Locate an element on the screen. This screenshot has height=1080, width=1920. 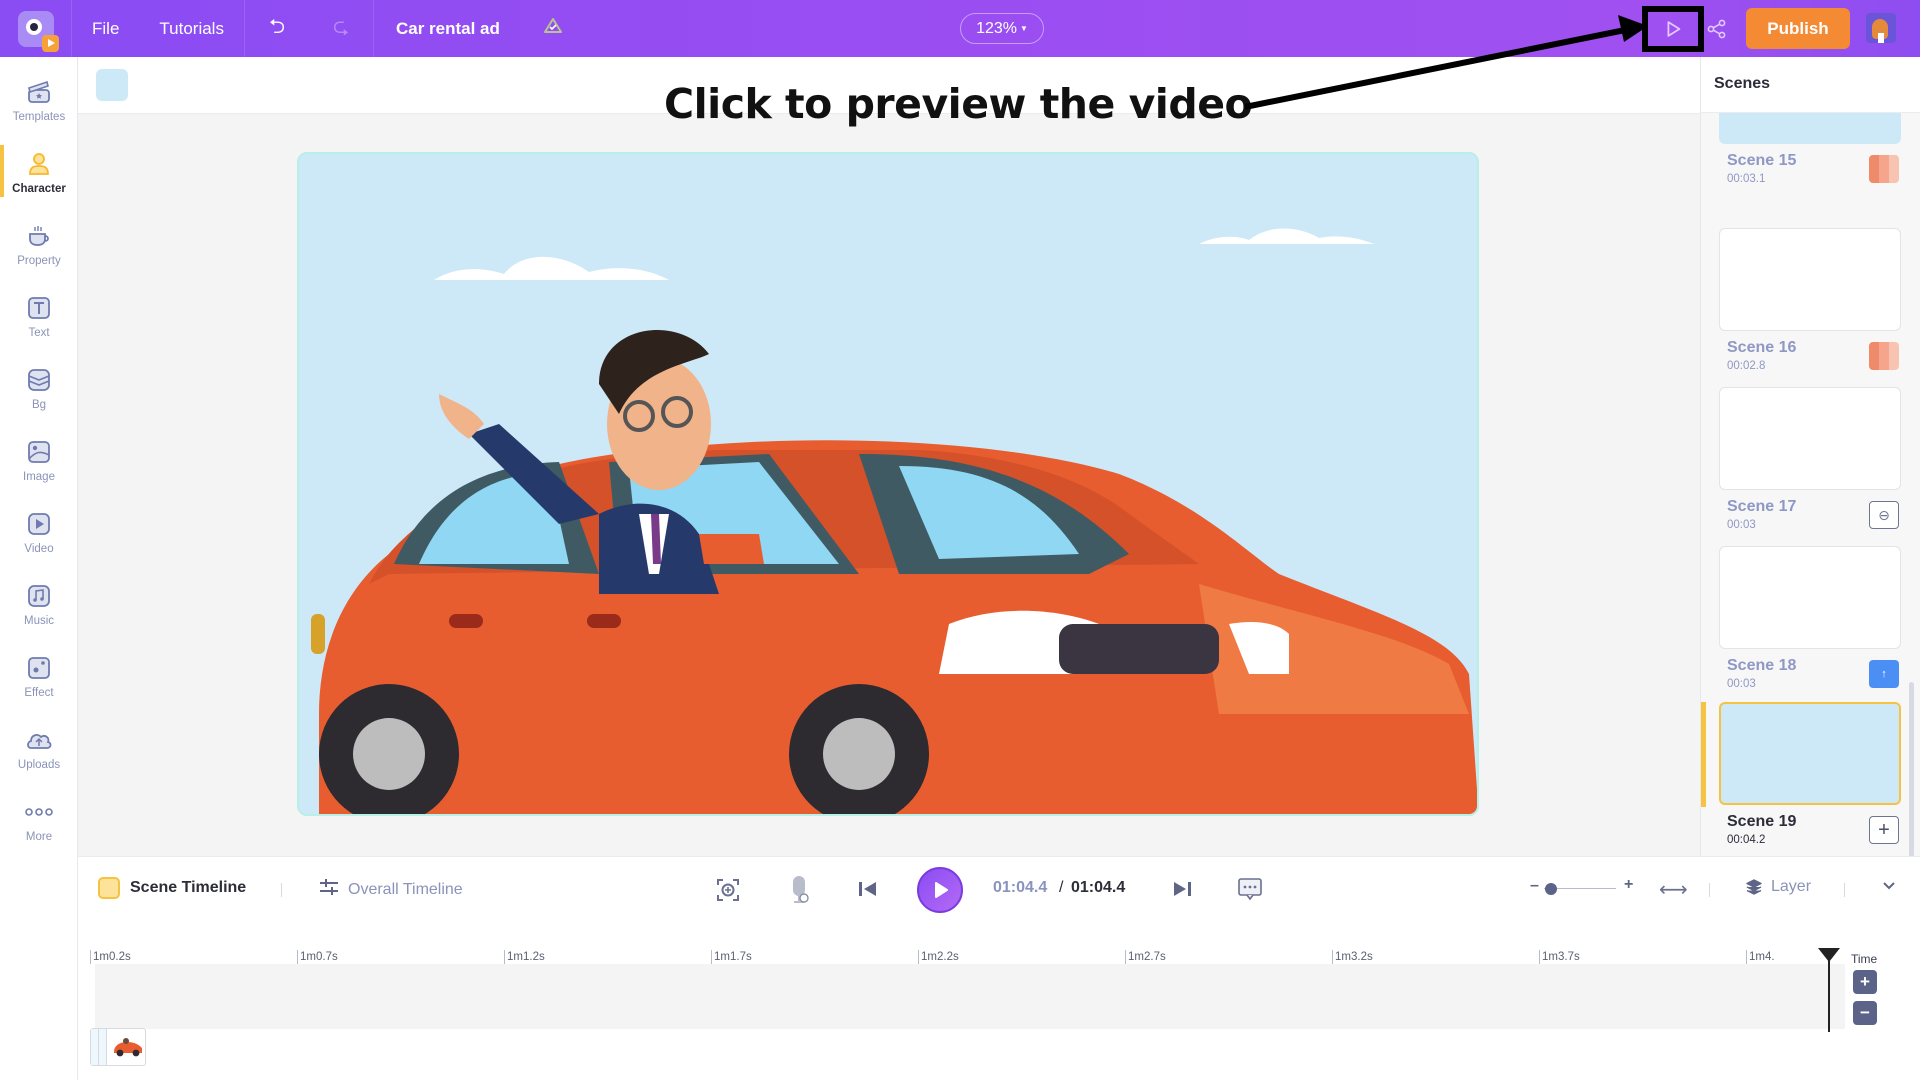
scene-card: Scene 16 00:02.8 is located at coordinates (1810, 300).